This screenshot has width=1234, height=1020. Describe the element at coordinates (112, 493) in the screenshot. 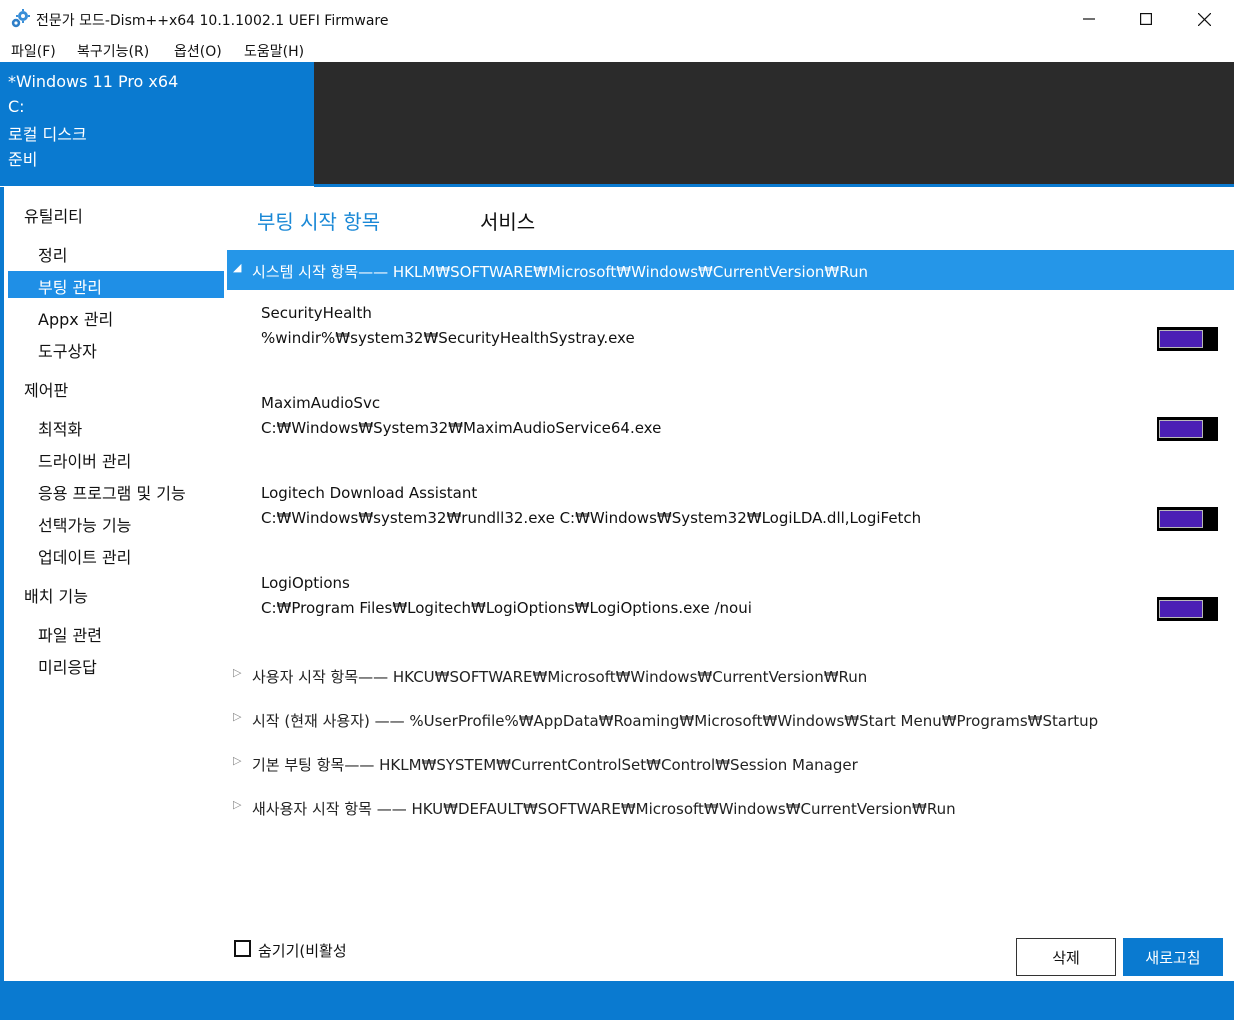

I see `sidebar-item-label: 응용 프로그램 및 기능` at that location.